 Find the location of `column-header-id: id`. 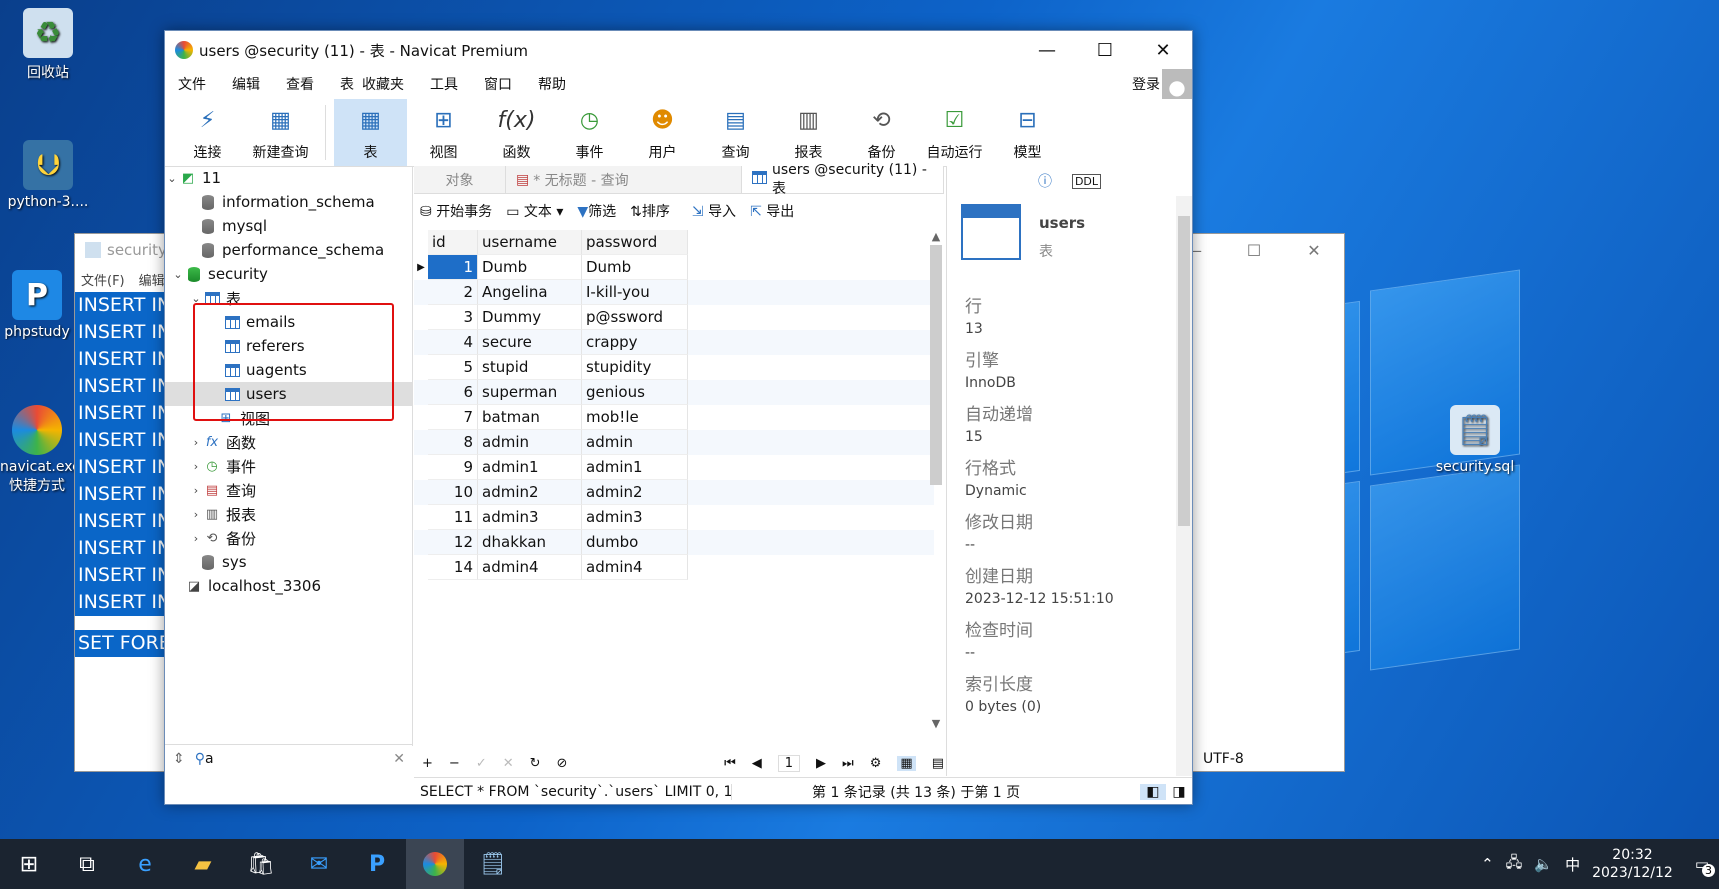

column-header-id: id is located at coordinates (453, 242).